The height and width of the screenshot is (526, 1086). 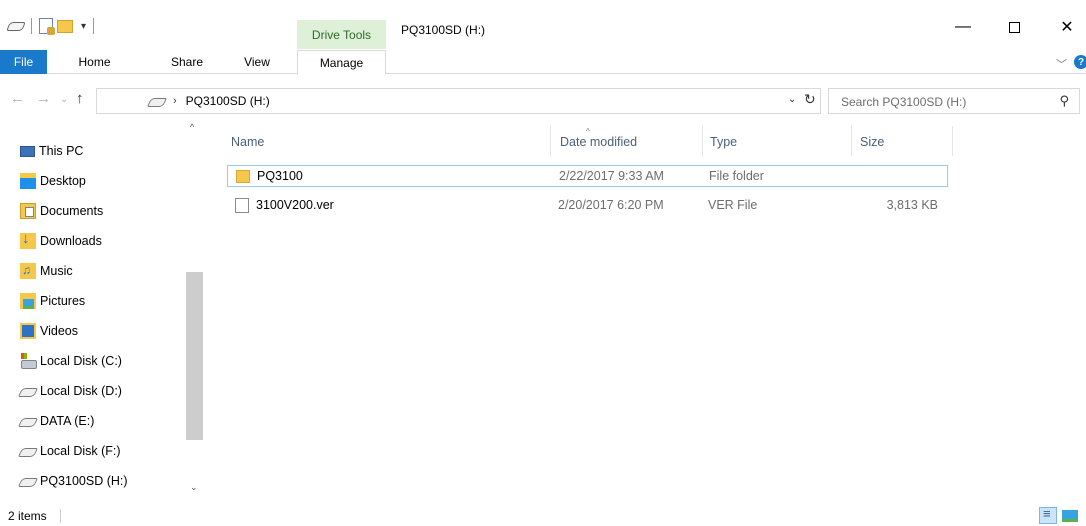 What do you see at coordinates (65, 26) in the screenshot?
I see `new-folder-icon` at bounding box center [65, 26].